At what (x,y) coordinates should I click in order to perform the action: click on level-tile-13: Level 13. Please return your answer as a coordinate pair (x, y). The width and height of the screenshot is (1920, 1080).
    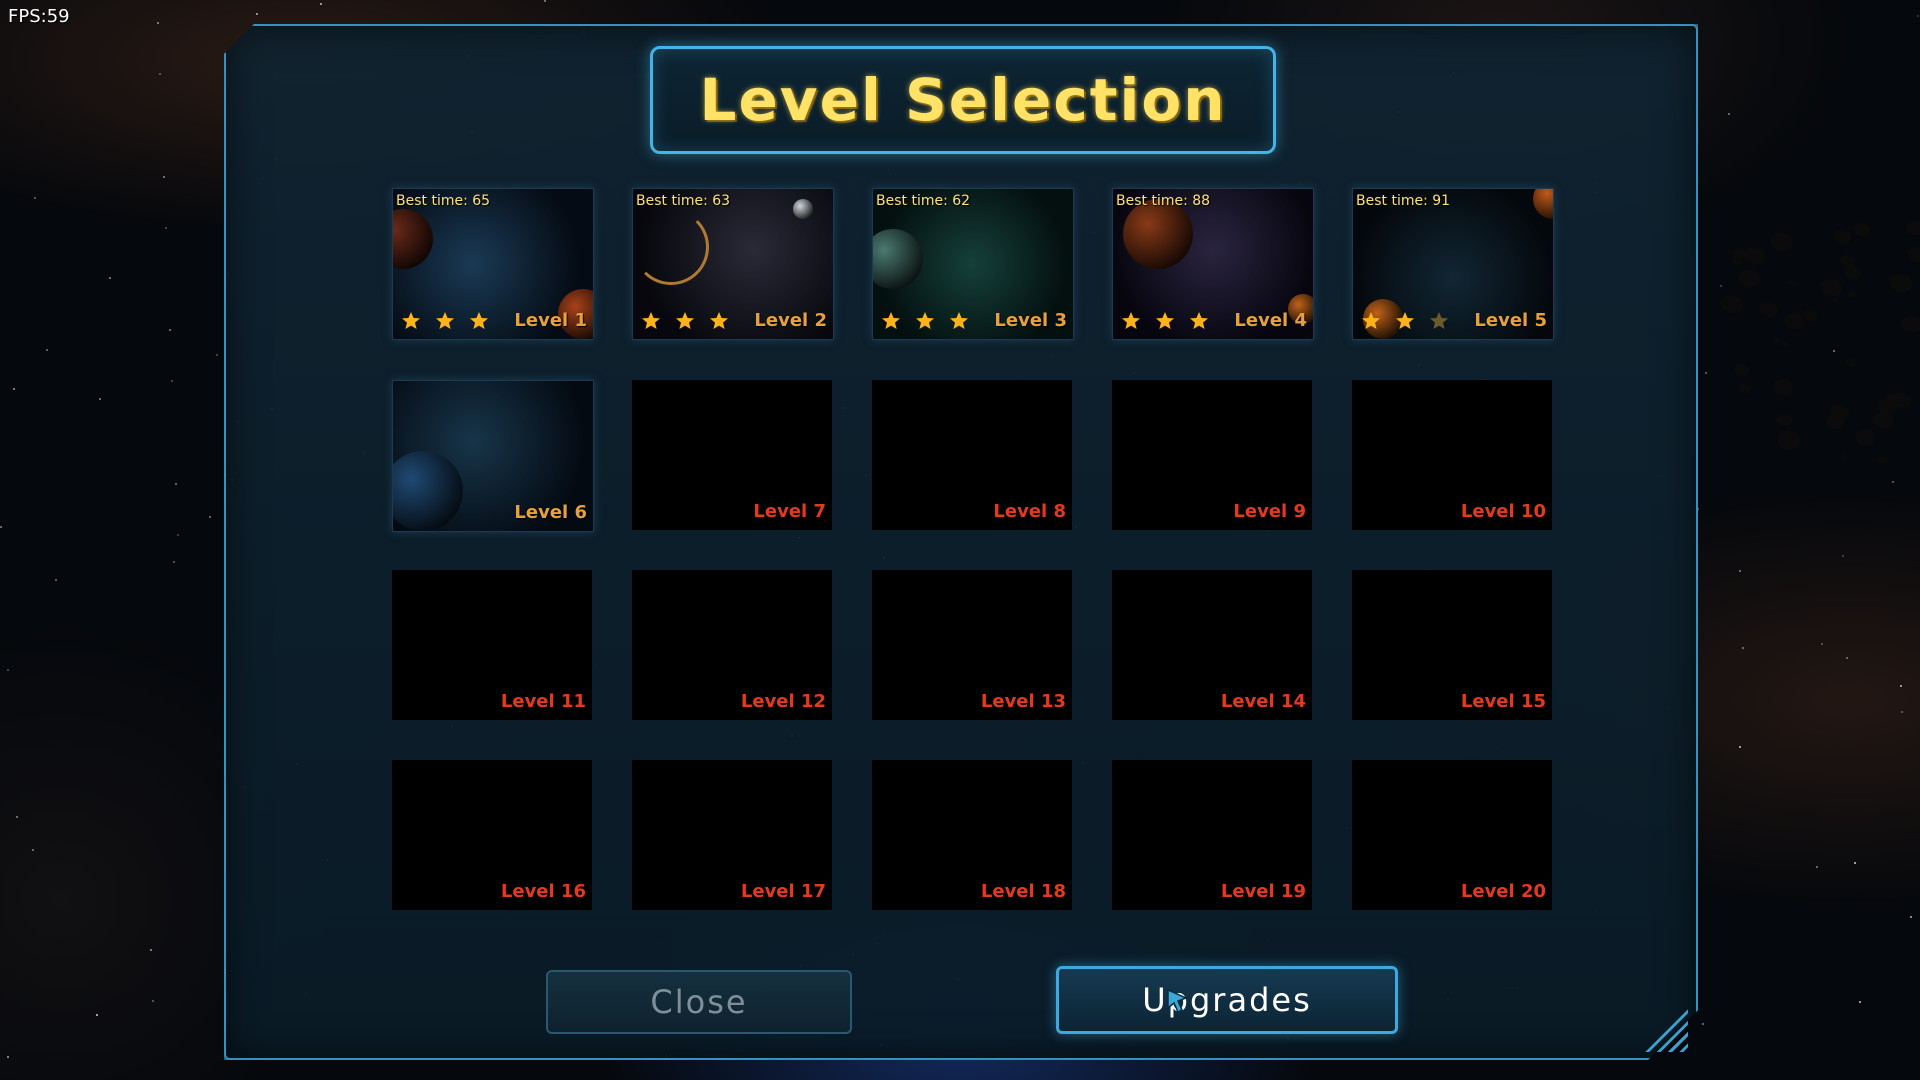
    Looking at the image, I should click on (972, 645).